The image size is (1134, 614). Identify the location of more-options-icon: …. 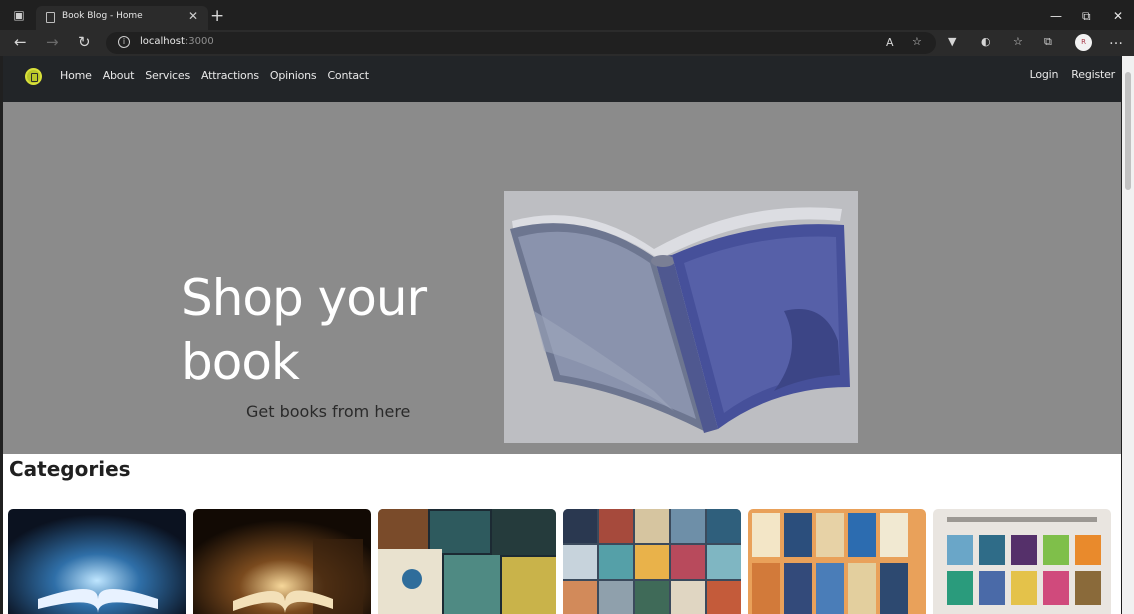
(1116, 40).